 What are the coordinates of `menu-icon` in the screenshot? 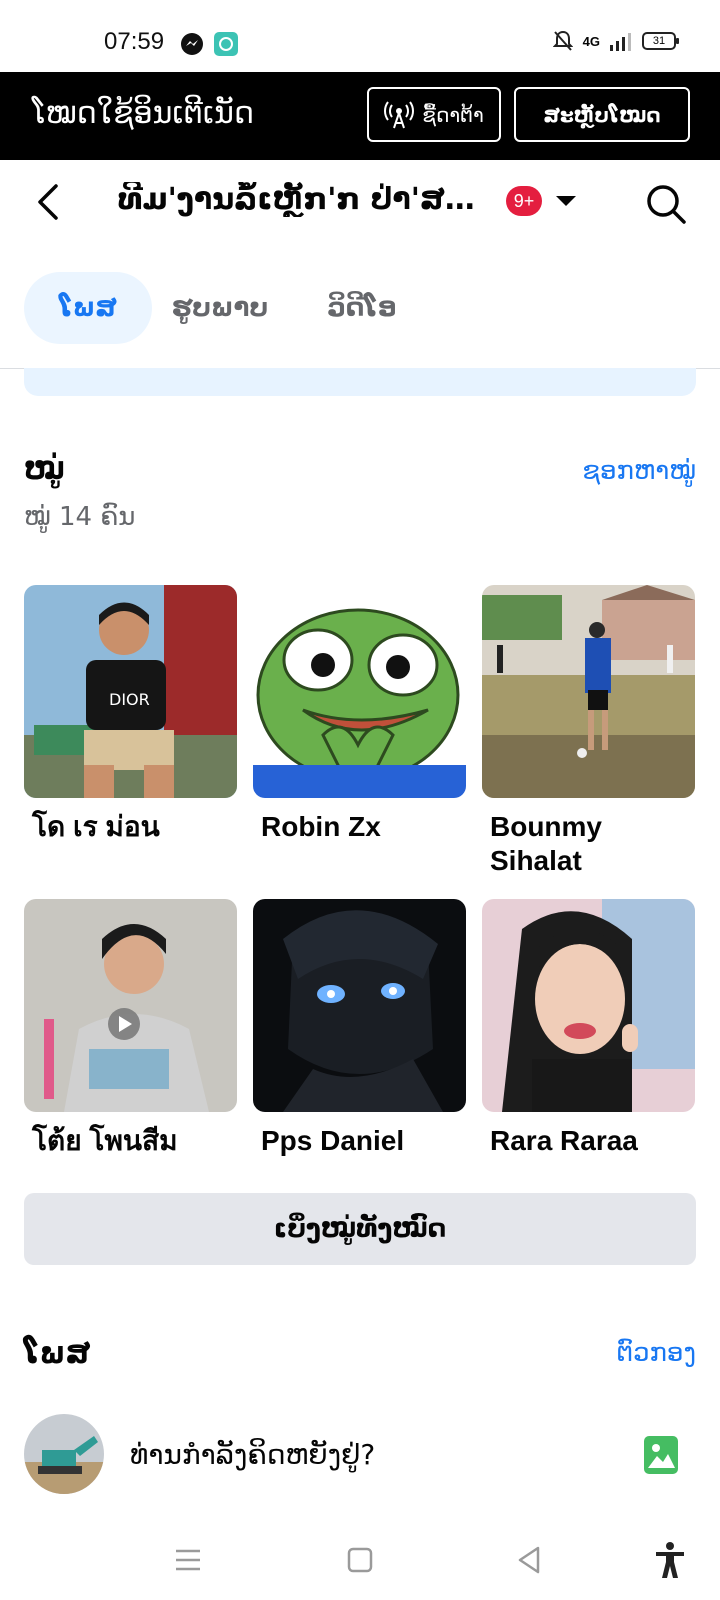 It's located at (188, 1560).